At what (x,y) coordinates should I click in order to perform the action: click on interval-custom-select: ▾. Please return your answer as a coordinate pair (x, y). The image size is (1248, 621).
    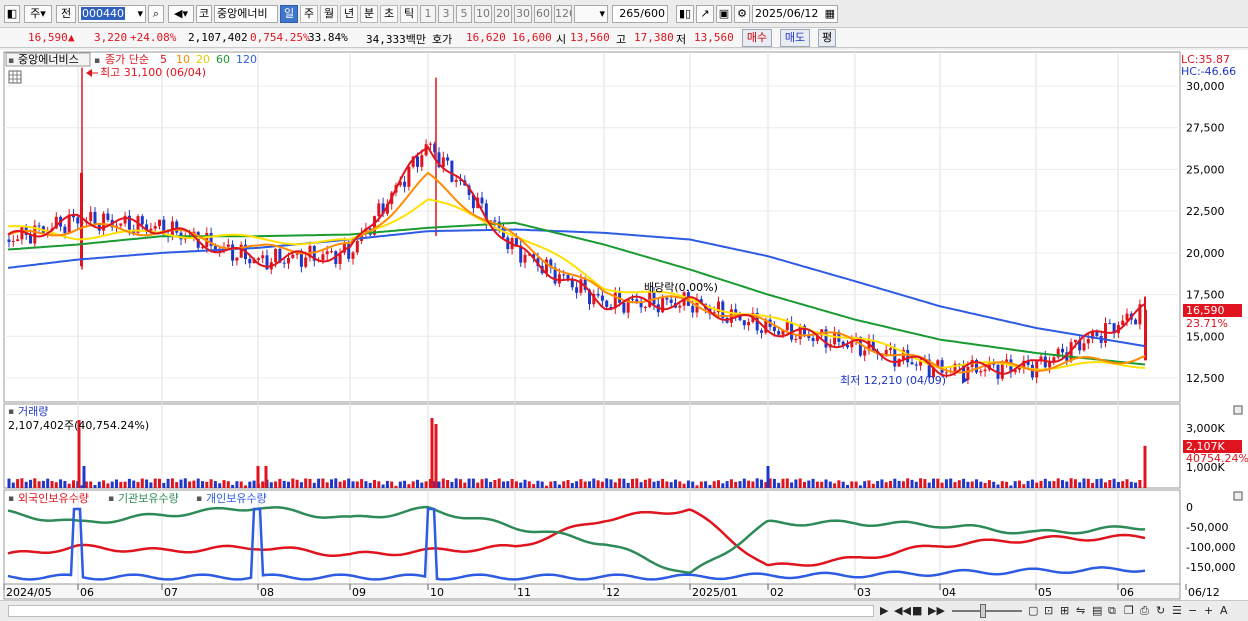
    Looking at the image, I should click on (591, 14).